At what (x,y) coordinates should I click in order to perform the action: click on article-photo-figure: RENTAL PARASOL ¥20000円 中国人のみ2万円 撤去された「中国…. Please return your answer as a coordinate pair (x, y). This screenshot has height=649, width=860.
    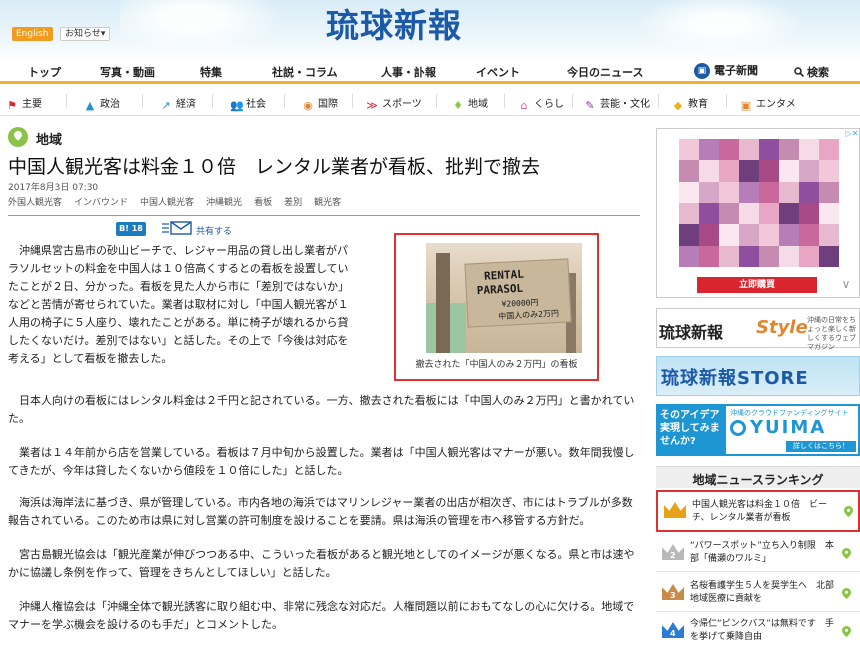
    Looking at the image, I should click on (496, 307).